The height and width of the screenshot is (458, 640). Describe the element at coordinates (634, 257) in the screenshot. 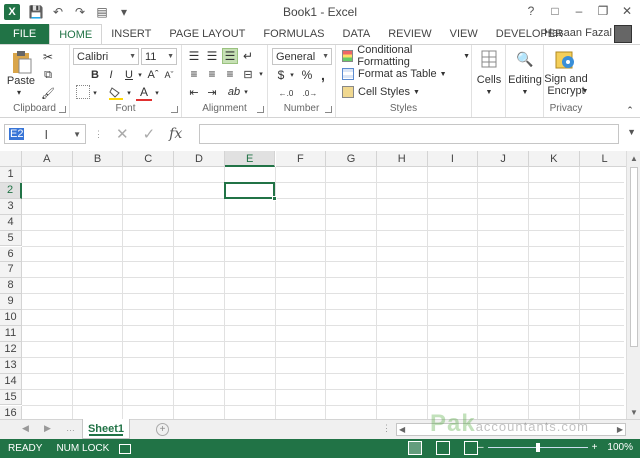

I see `scroll-thumb` at that location.